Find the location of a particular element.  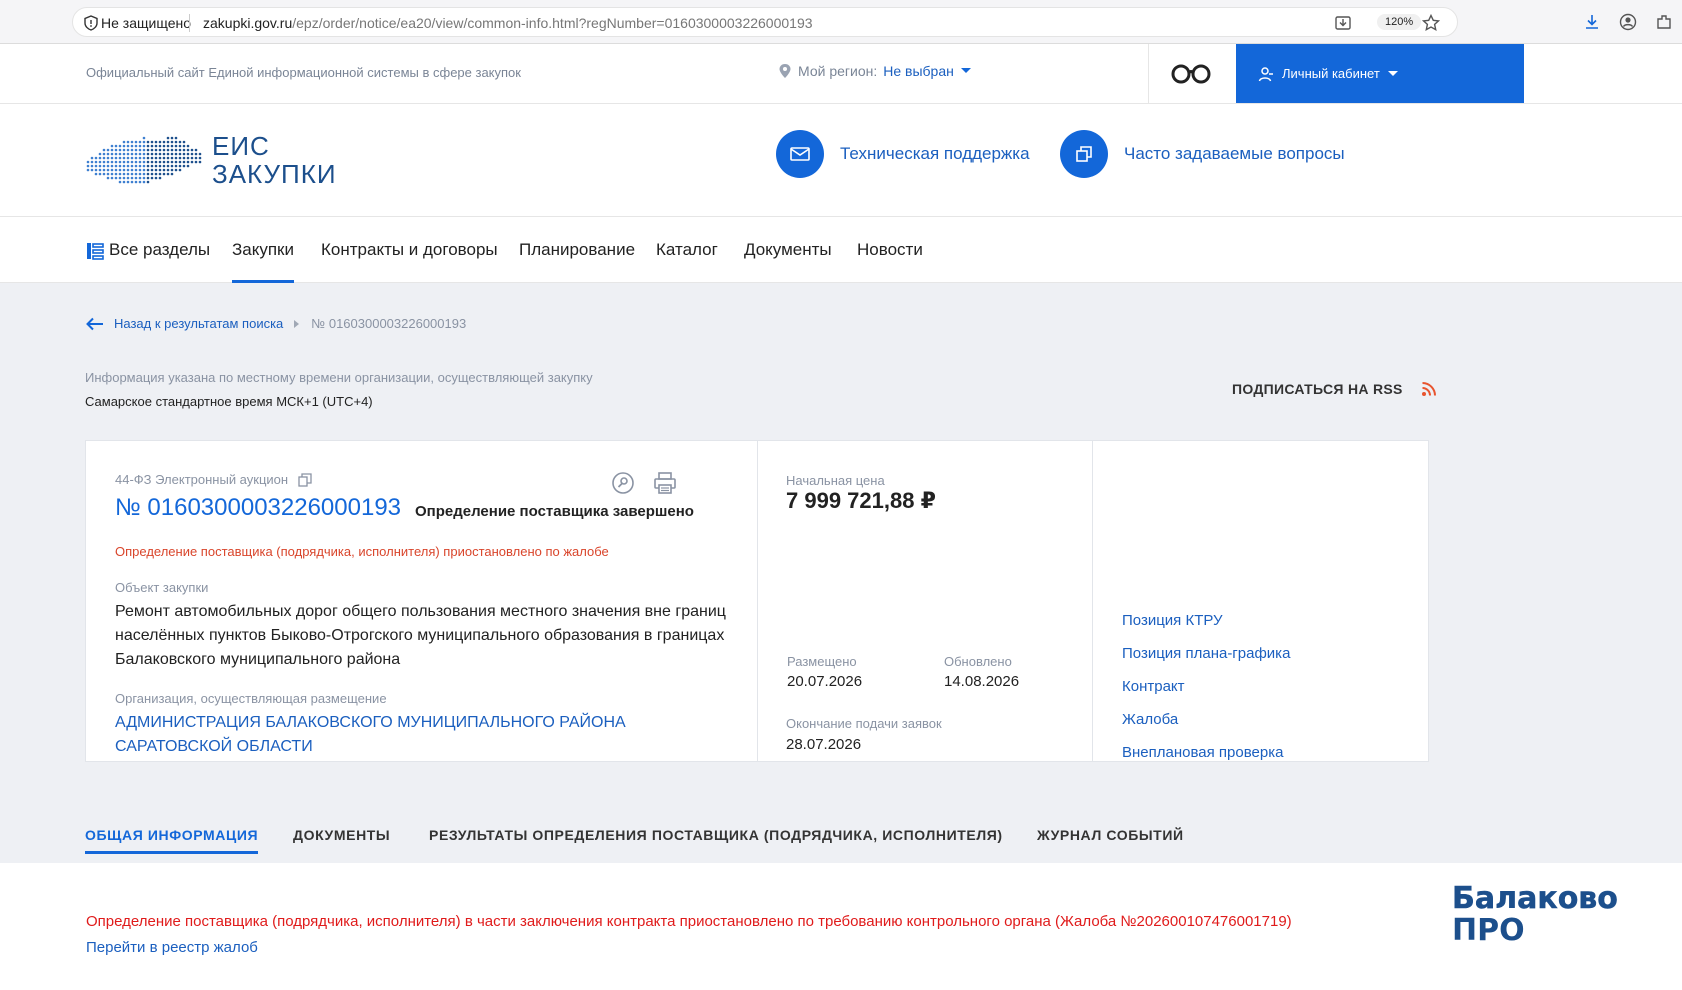

rss-subscribe-button: ПОДПИСАТЬСЯ НА RSS is located at coordinates (1334, 389).